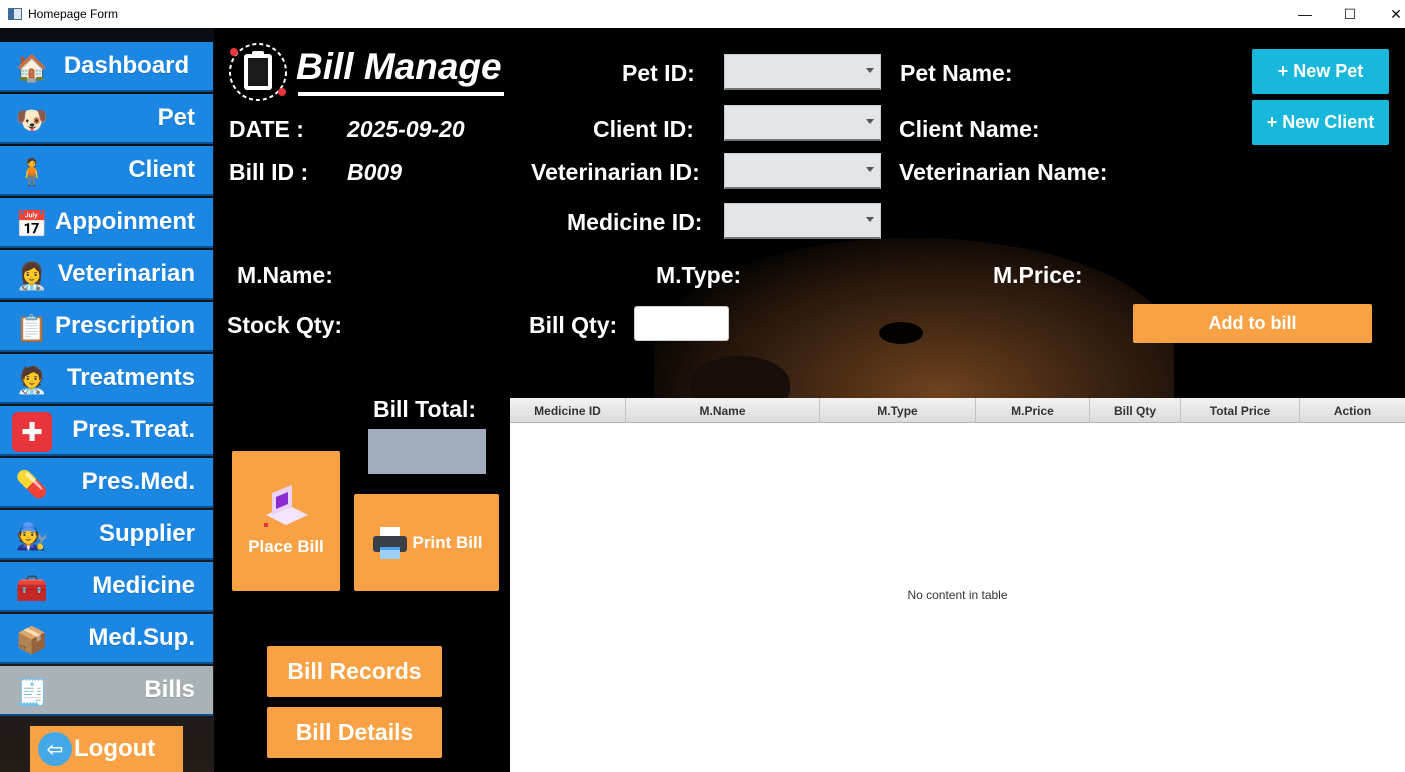 The width and height of the screenshot is (1405, 772). Describe the element at coordinates (643, 129) in the screenshot. I see `client-id-label: Client ID:` at that location.